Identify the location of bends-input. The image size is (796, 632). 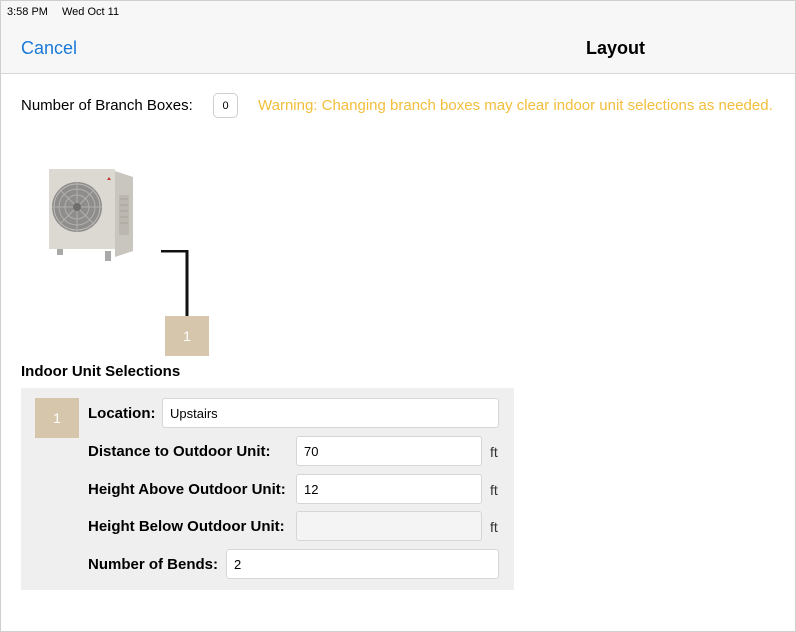
(362, 564).